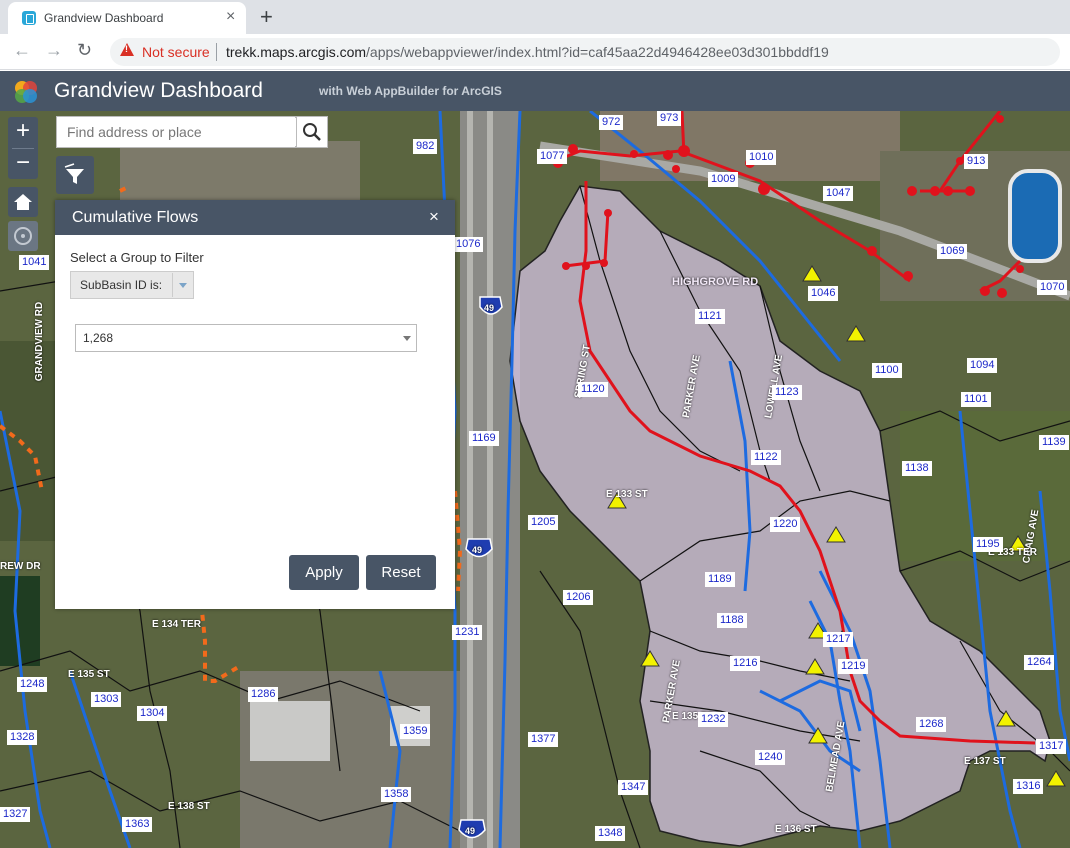  Describe the element at coordinates (611, 122) in the screenshot. I see `subbasin-label: 972` at that location.